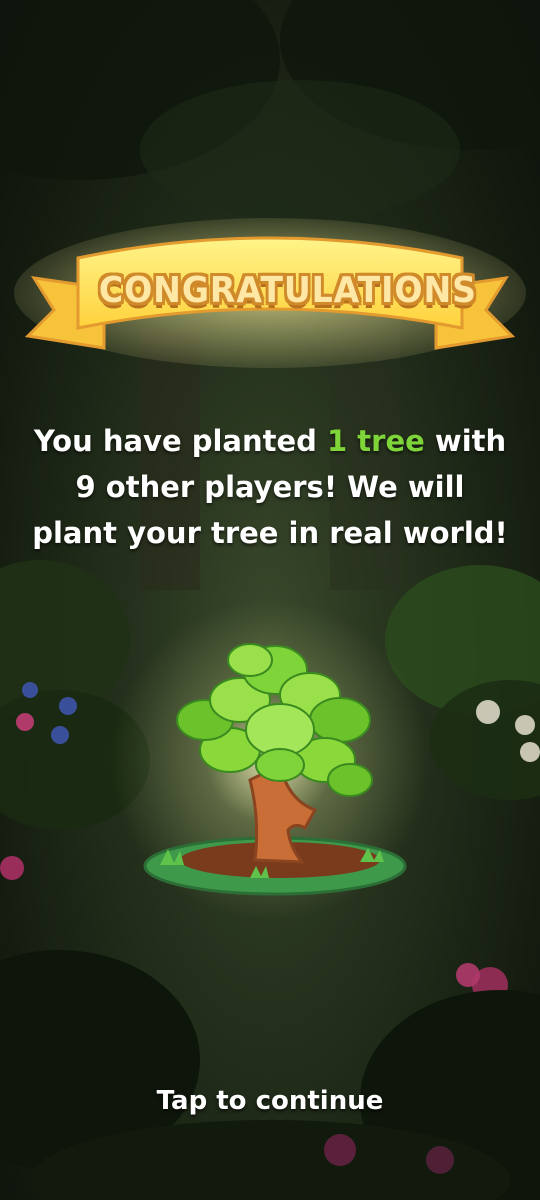  What do you see at coordinates (180, 441) in the screenshot?
I see `message-text-part1: You have planted` at bounding box center [180, 441].